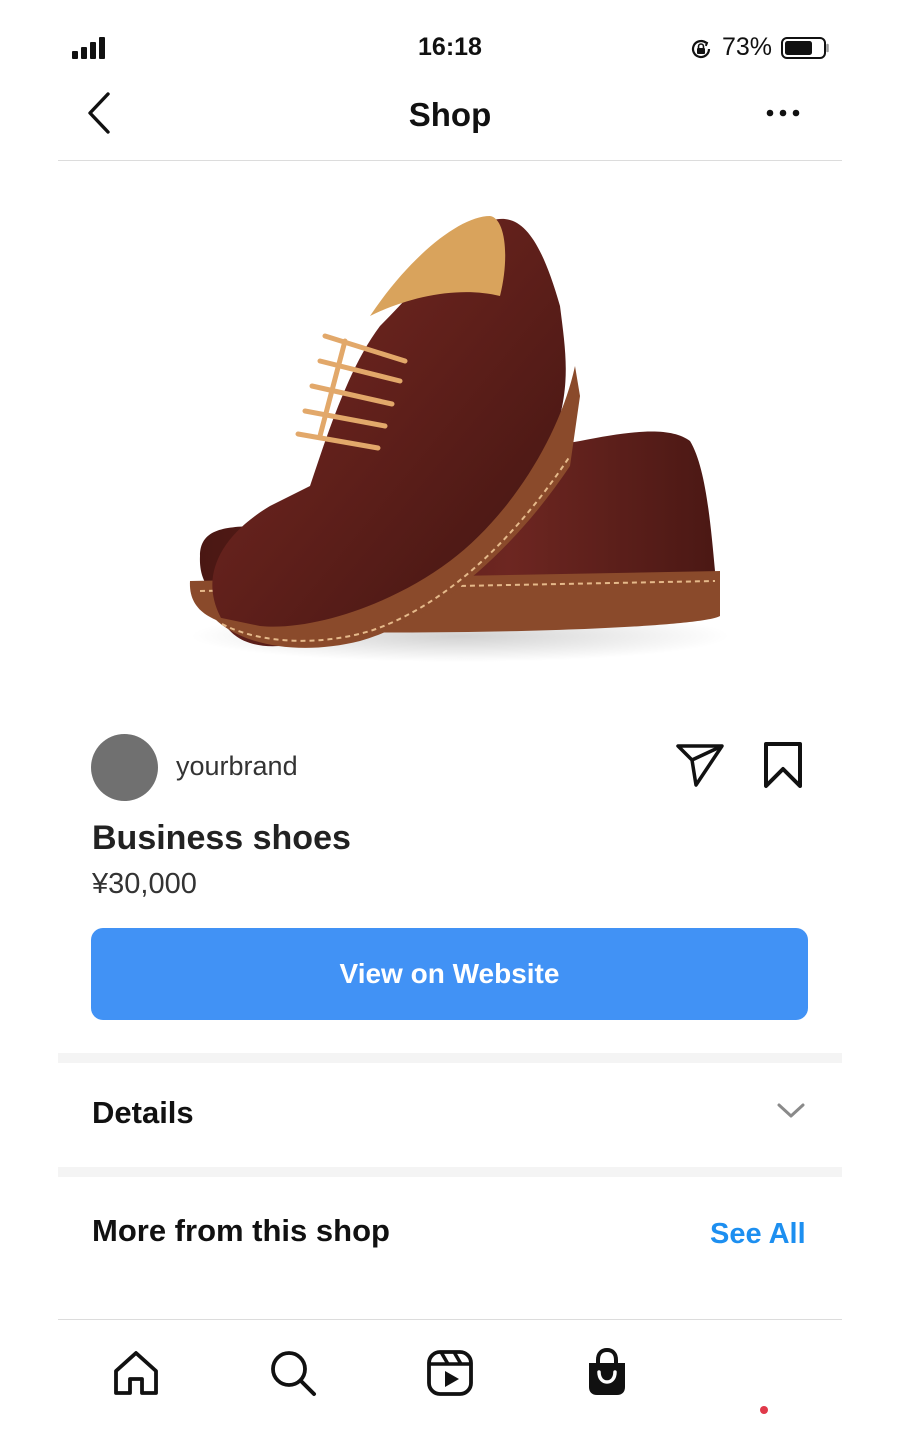 The height and width of the screenshot is (1450, 900). I want to click on share-send-icon, so click(700, 765).